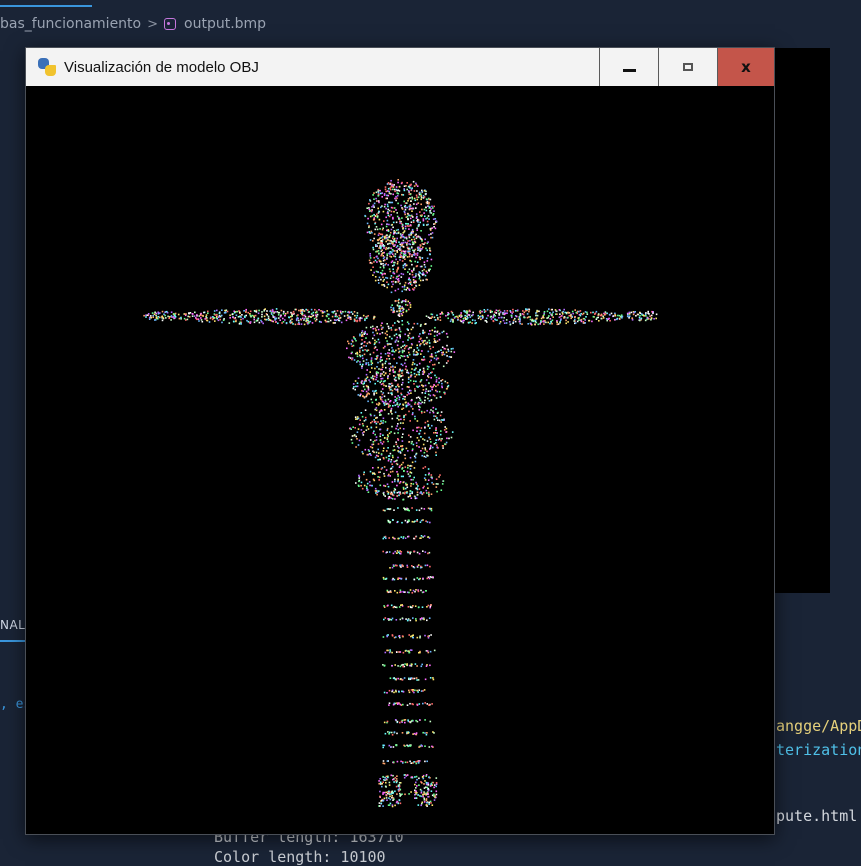 The width and height of the screenshot is (861, 866). I want to click on terminal-raster-text: terization, so click(818, 750).